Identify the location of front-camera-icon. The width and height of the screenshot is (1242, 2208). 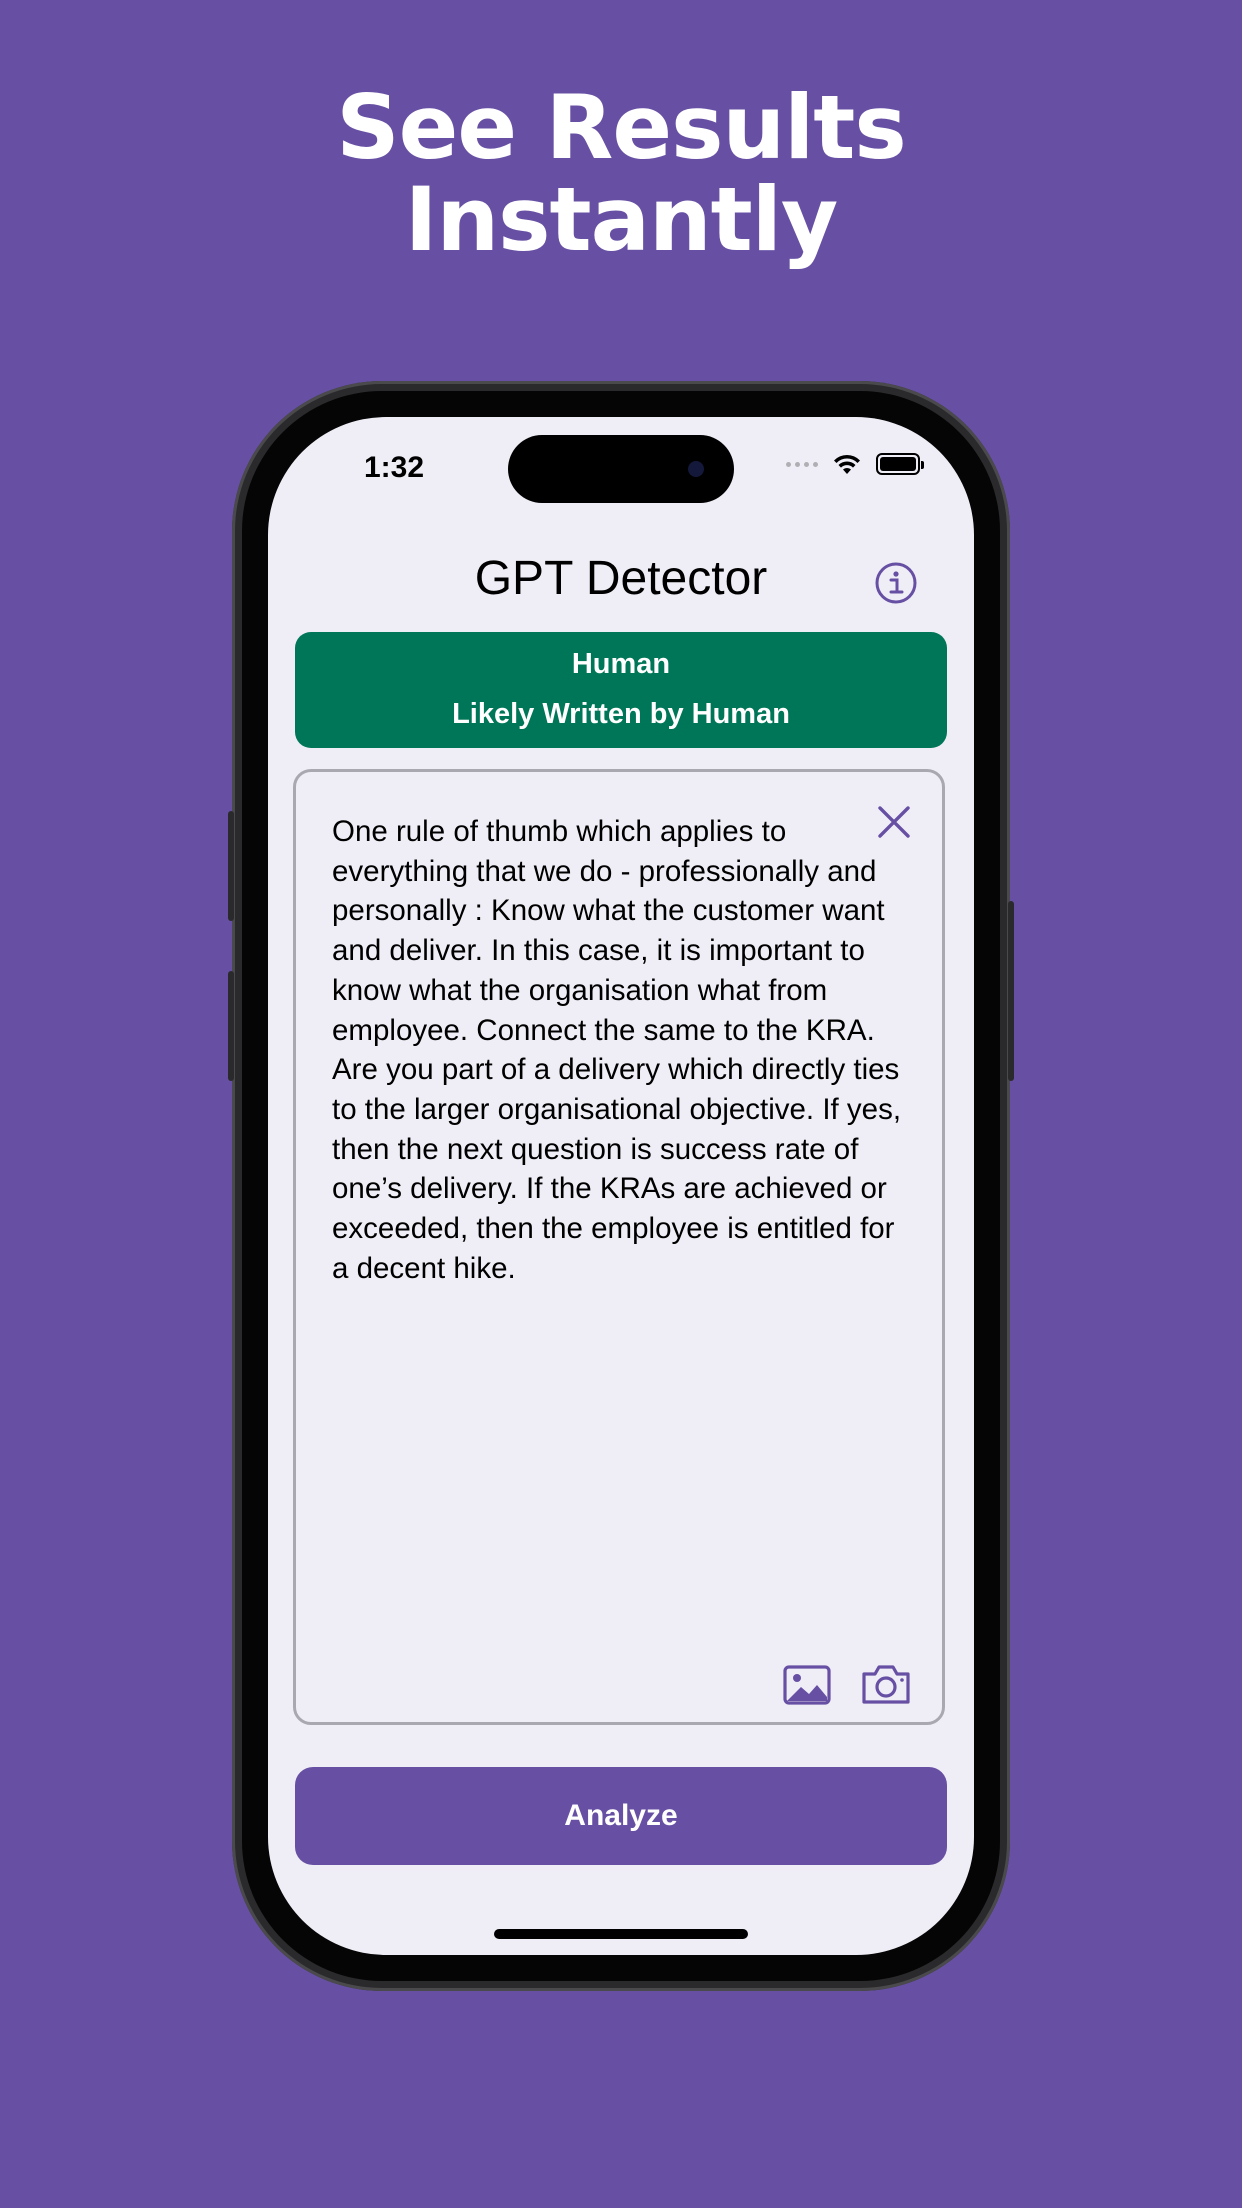
(696, 469).